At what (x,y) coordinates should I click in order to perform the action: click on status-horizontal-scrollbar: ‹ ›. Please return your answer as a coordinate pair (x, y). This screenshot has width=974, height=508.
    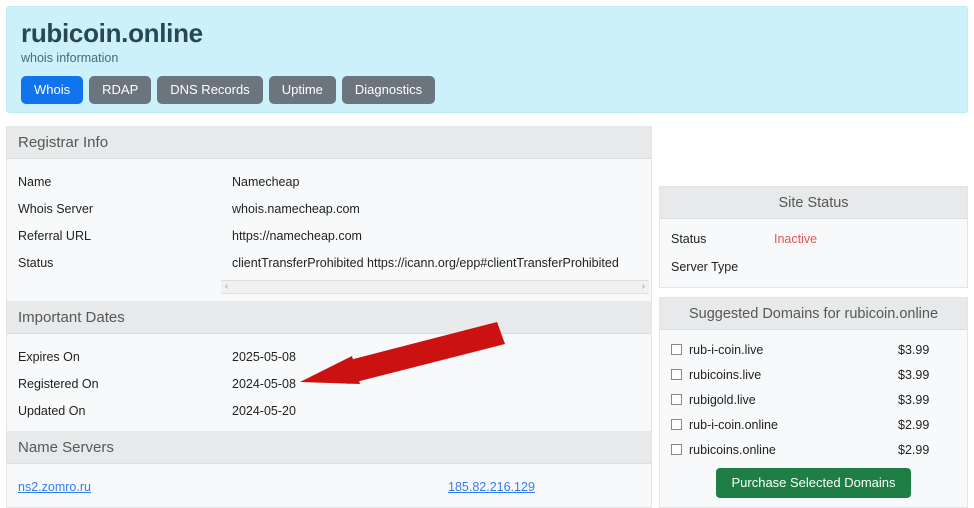
    Looking at the image, I should click on (435, 287).